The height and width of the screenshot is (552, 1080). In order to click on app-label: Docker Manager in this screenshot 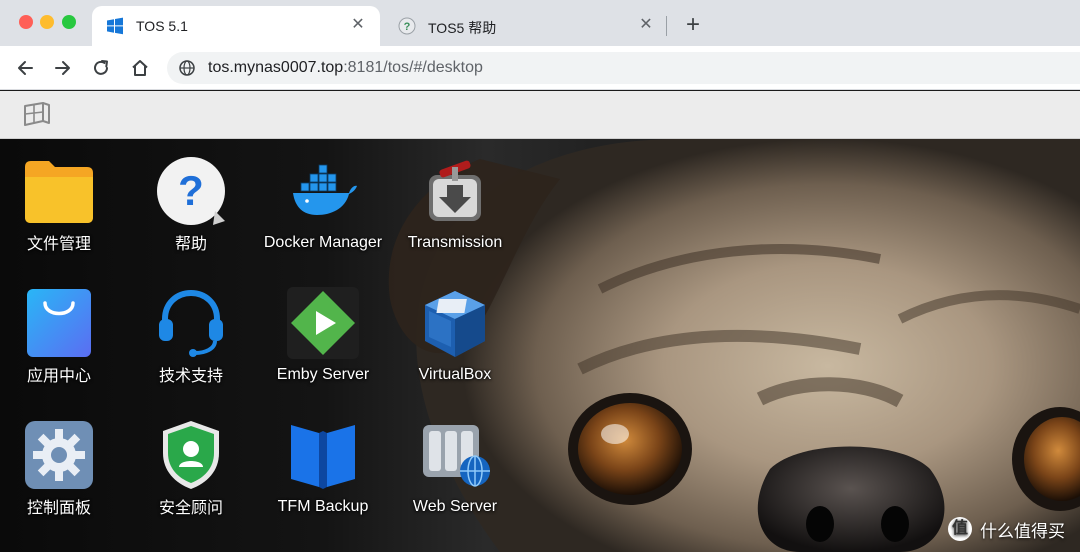, I will do `click(323, 242)`.